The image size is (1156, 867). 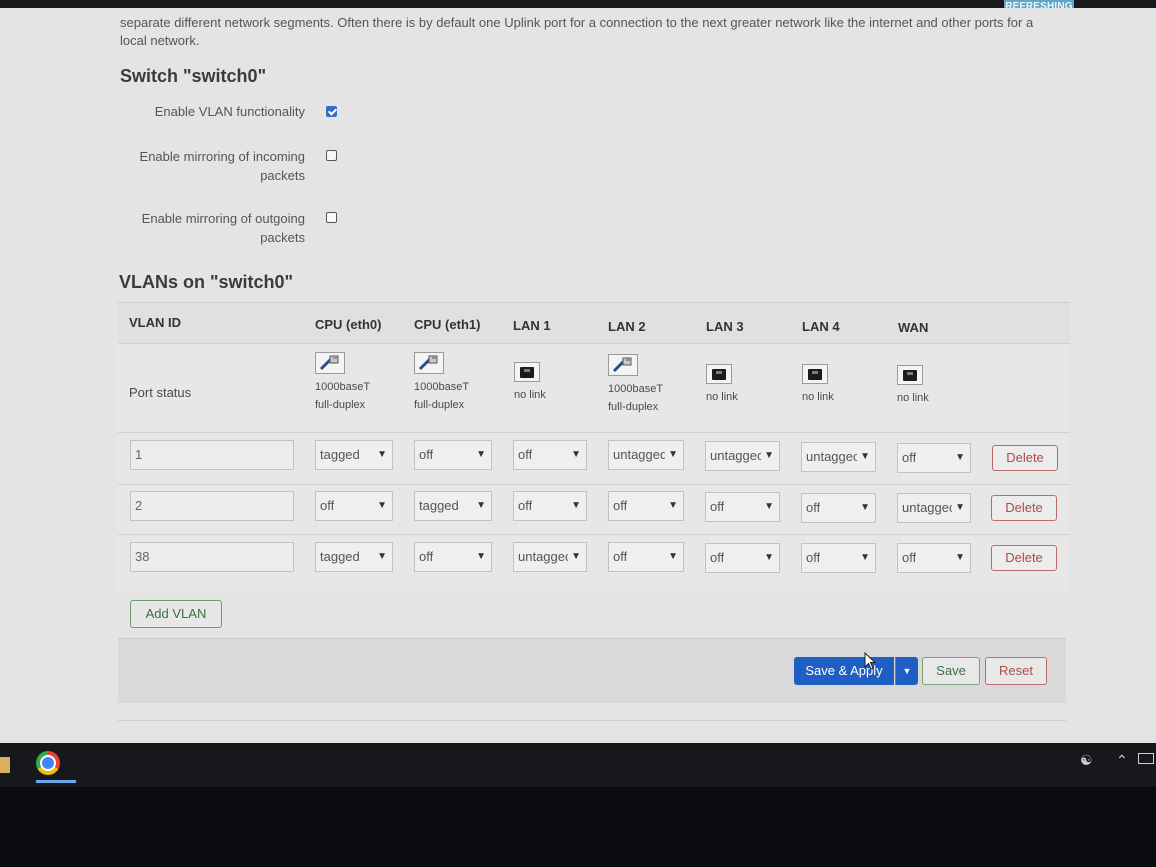 I want to click on battery-icon, so click(x=1146, y=758).